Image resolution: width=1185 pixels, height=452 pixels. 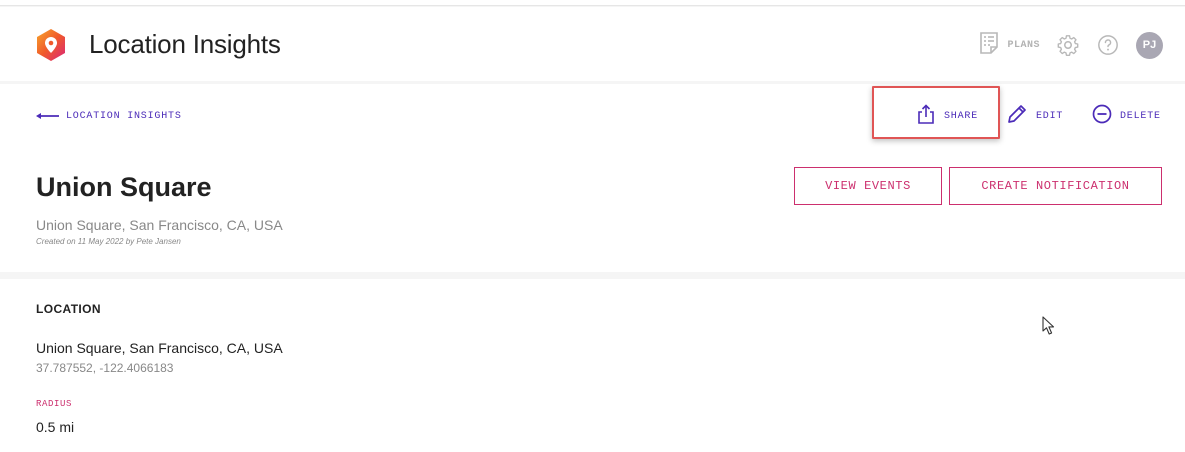 What do you see at coordinates (592, 3) in the screenshot?
I see `top-divider` at bounding box center [592, 3].